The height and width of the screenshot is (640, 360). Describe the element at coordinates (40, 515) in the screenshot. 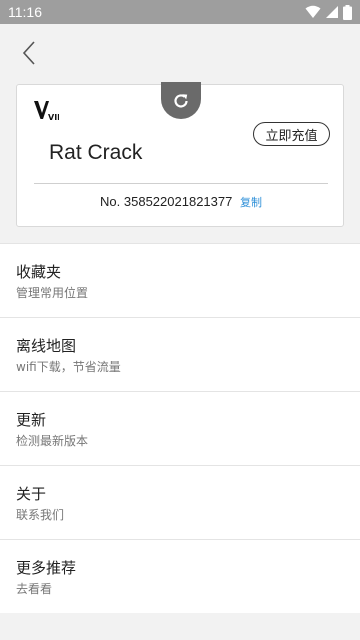

I see `menu-item-subtitle: 联系我们` at that location.